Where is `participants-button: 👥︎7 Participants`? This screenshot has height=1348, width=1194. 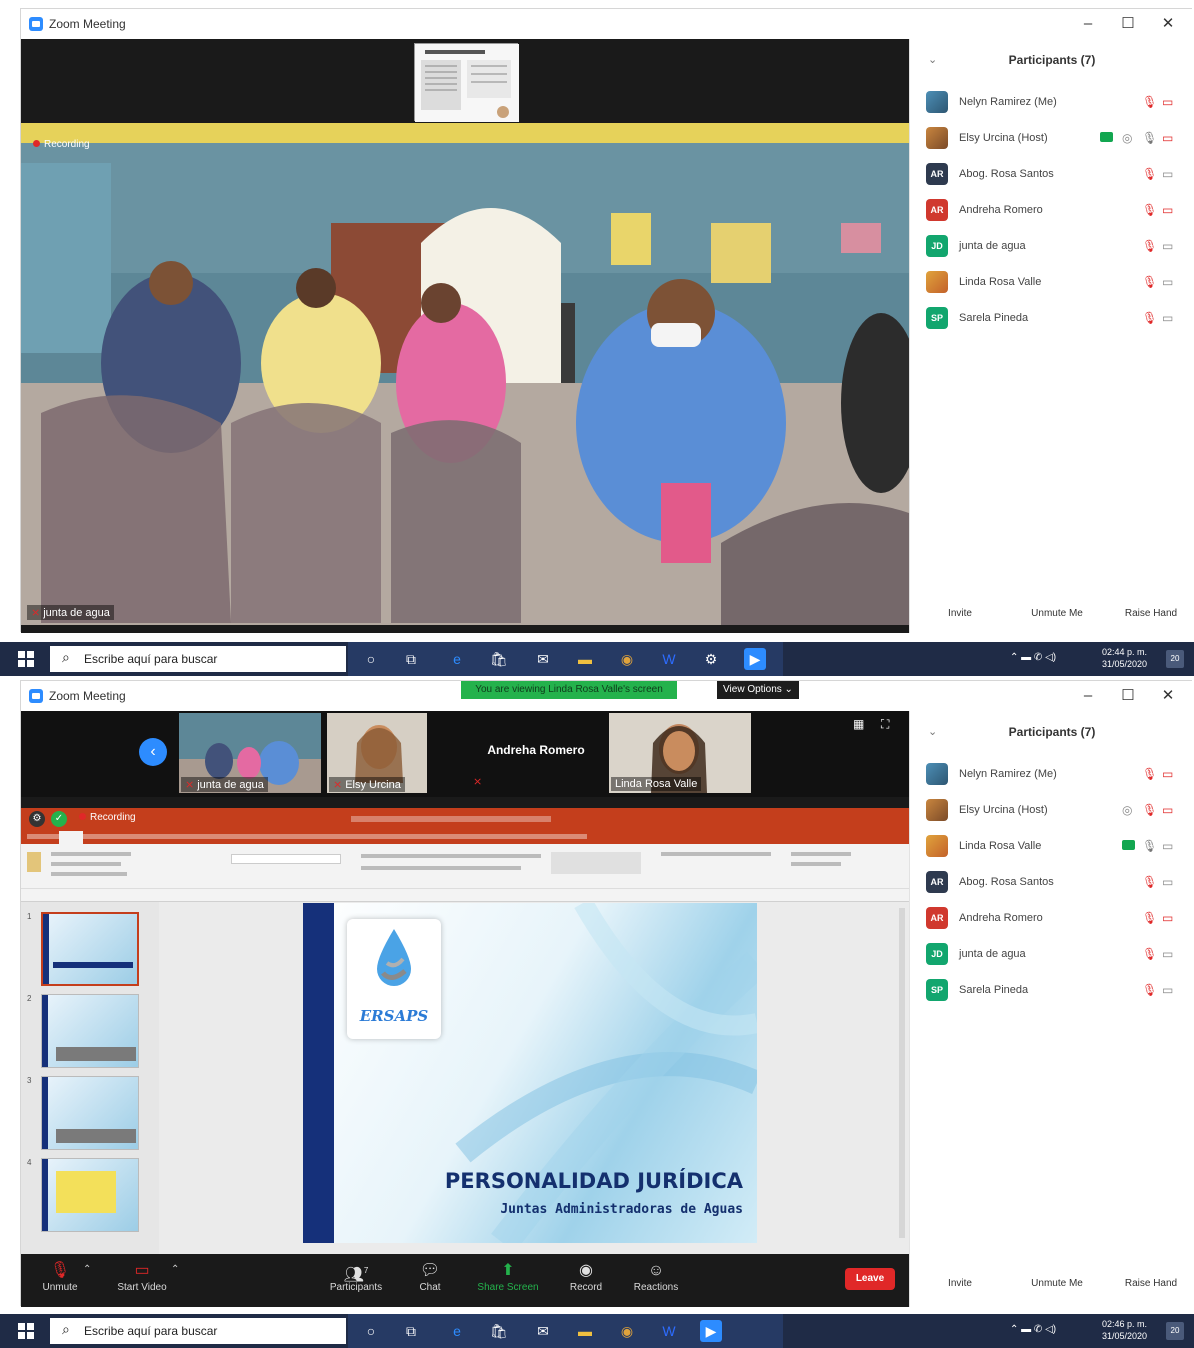
participants-button: 👥︎7 Participants is located at coordinates (356, 1276).